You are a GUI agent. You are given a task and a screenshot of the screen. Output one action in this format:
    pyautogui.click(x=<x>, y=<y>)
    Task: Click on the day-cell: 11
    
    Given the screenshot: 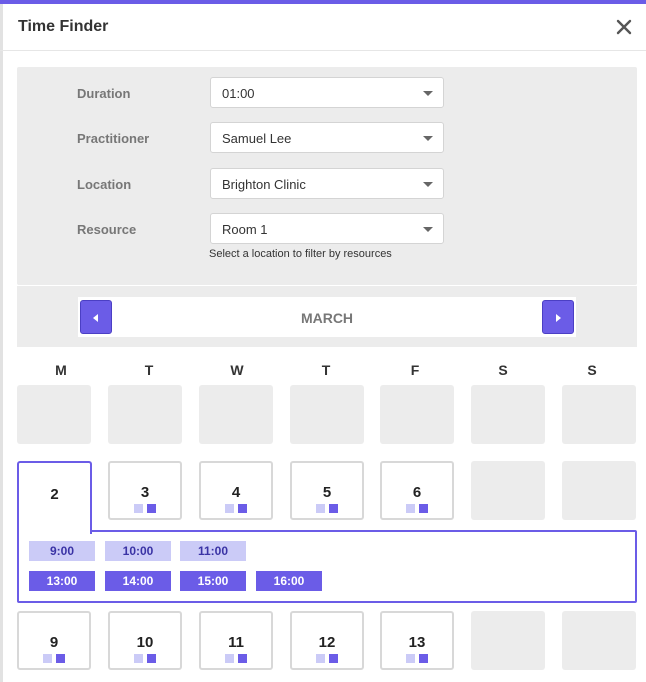 What is the action you would take?
    pyautogui.click(x=236, y=640)
    